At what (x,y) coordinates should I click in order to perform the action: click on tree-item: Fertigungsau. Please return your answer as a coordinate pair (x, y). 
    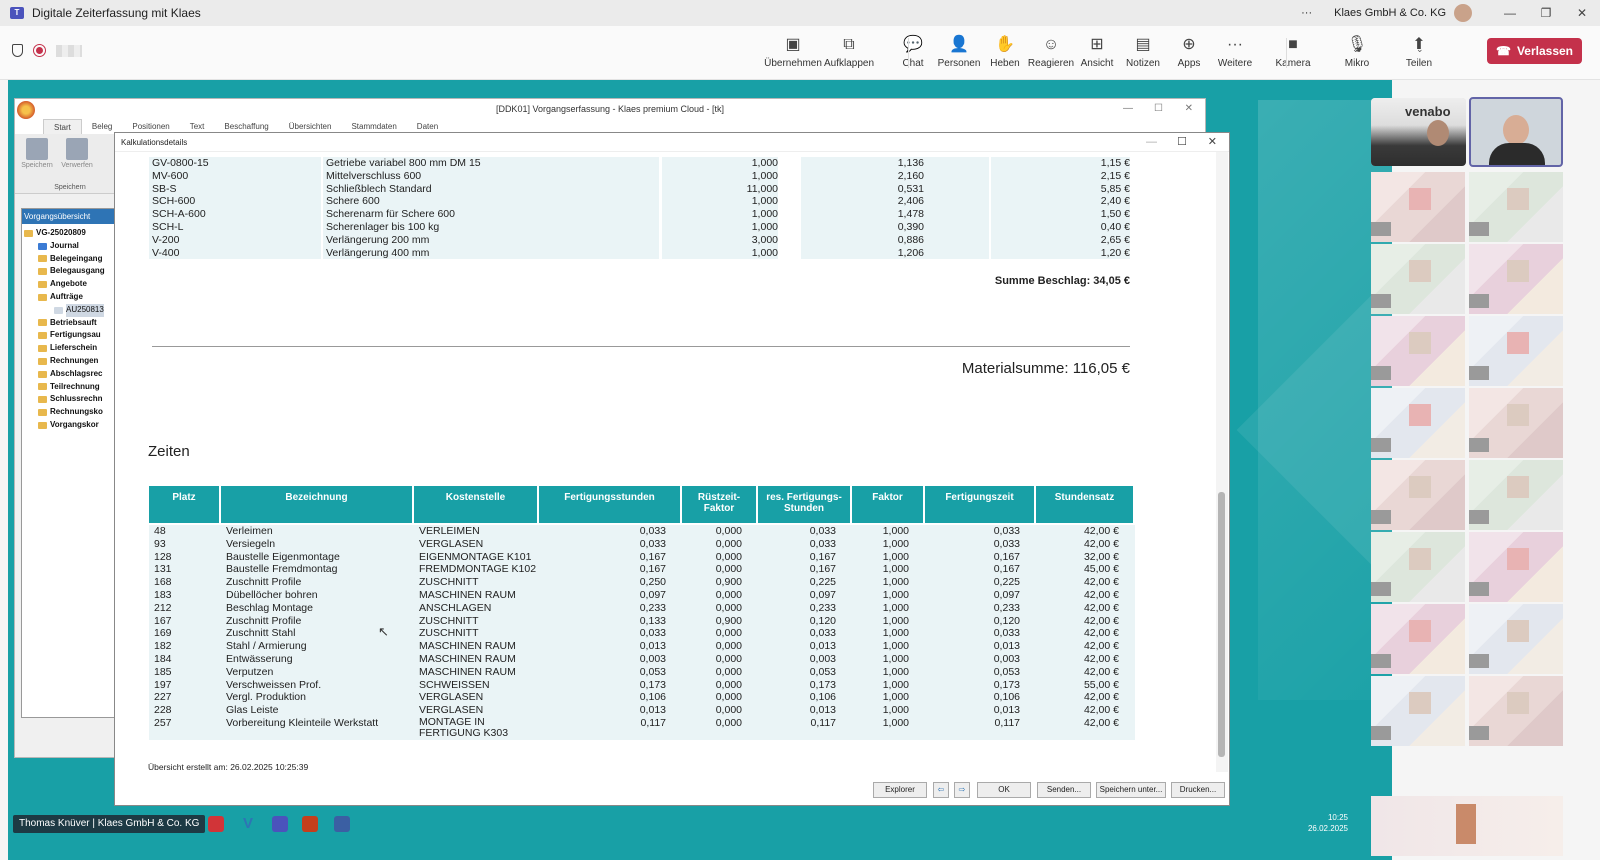
    Looking at the image, I should click on (74, 335).